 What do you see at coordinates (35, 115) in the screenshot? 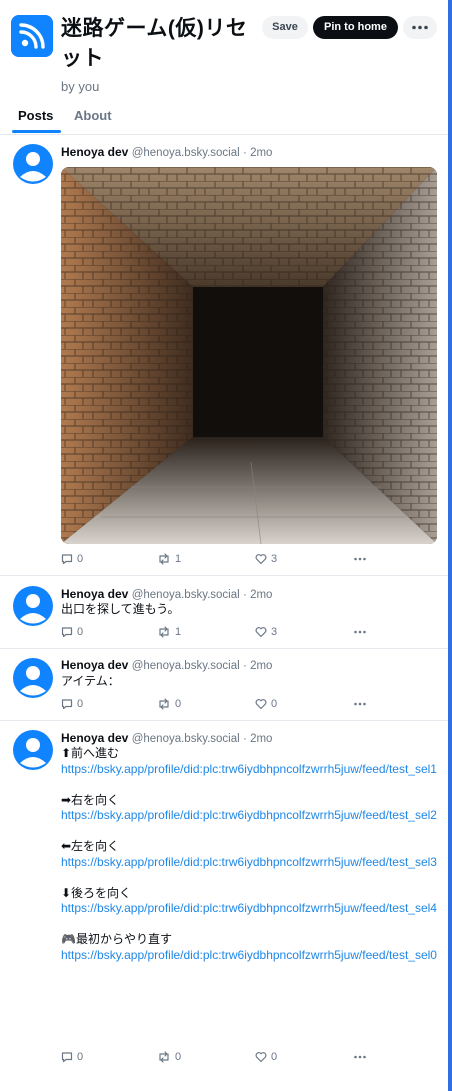
I see `tab-posts: Posts` at bounding box center [35, 115].